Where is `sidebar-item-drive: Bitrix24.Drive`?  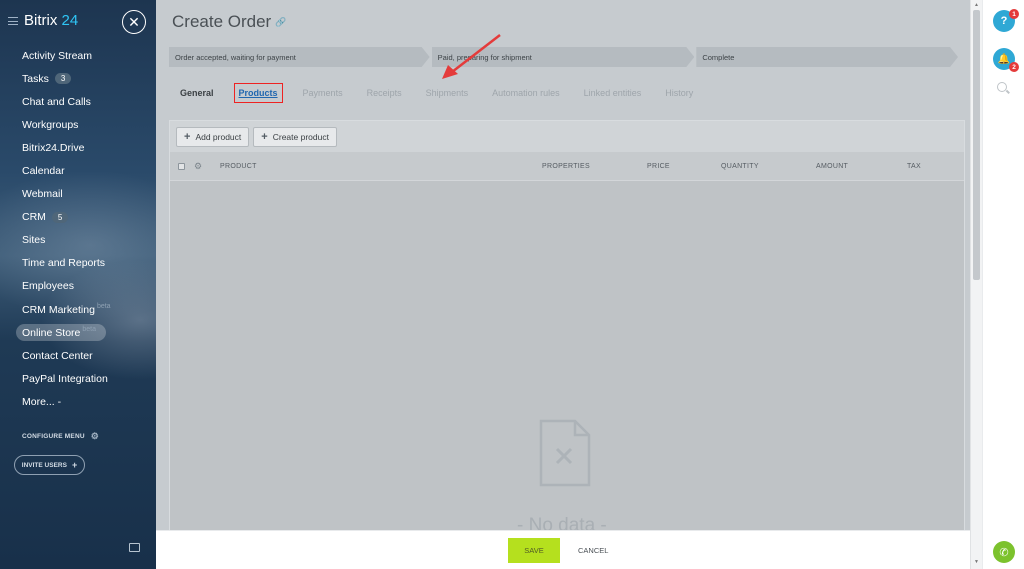
sidebar-item-drive: Bitrix24.Drive is located at coordinates (78, 147).